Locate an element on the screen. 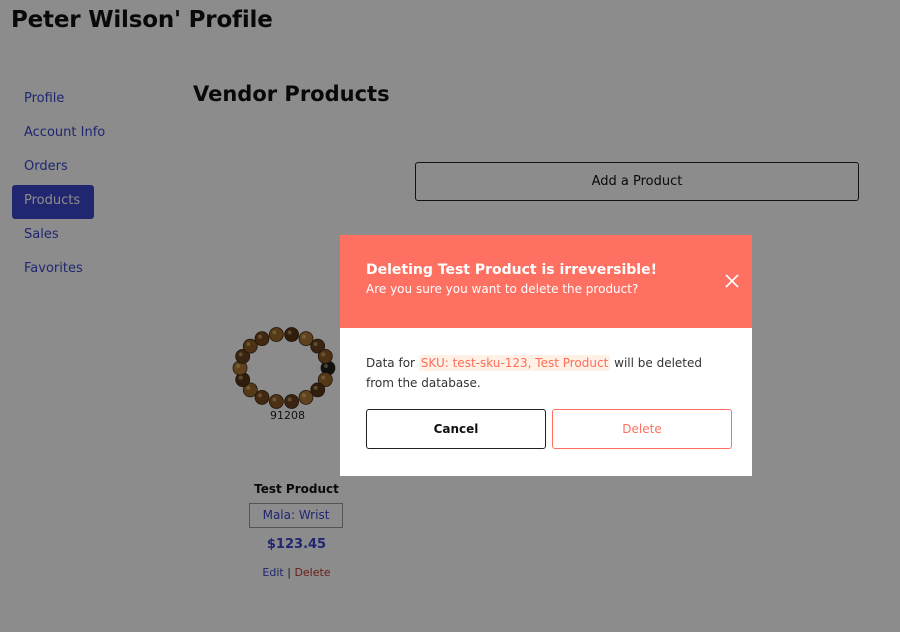 The image size is (900, 632). dialog-title: Deleting Test Product is irreversible! is located at coordinates (511, 270).